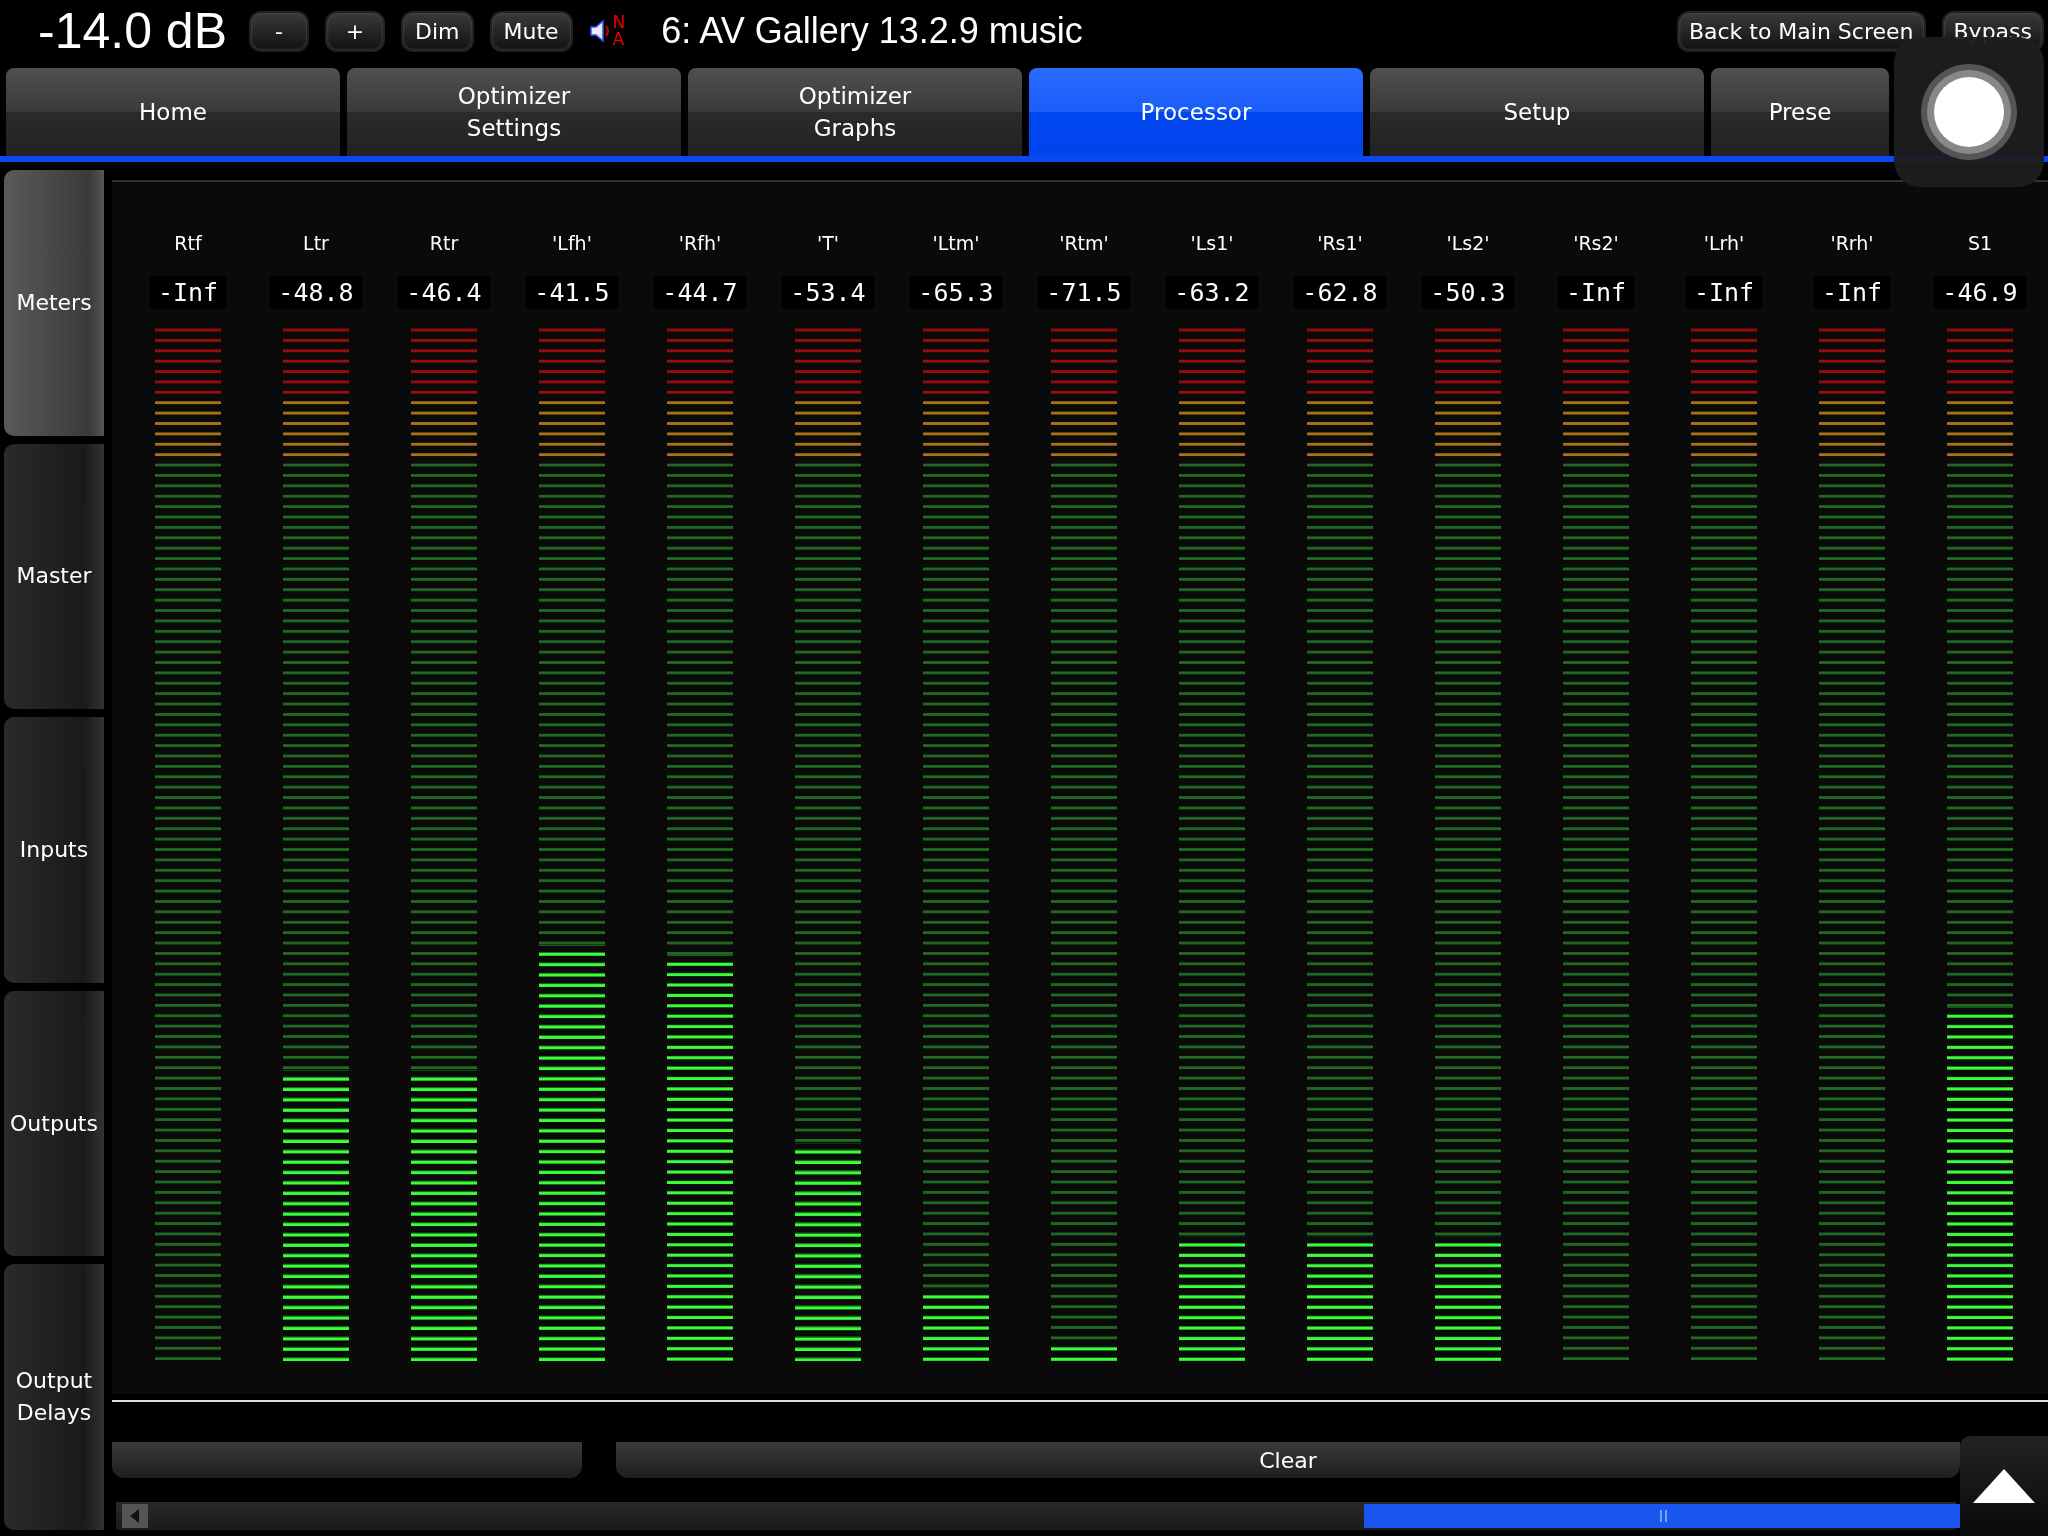 This screenshot has height=1536, width=2048. I want to click on clear-button: Clear, so click(1288, 1460).